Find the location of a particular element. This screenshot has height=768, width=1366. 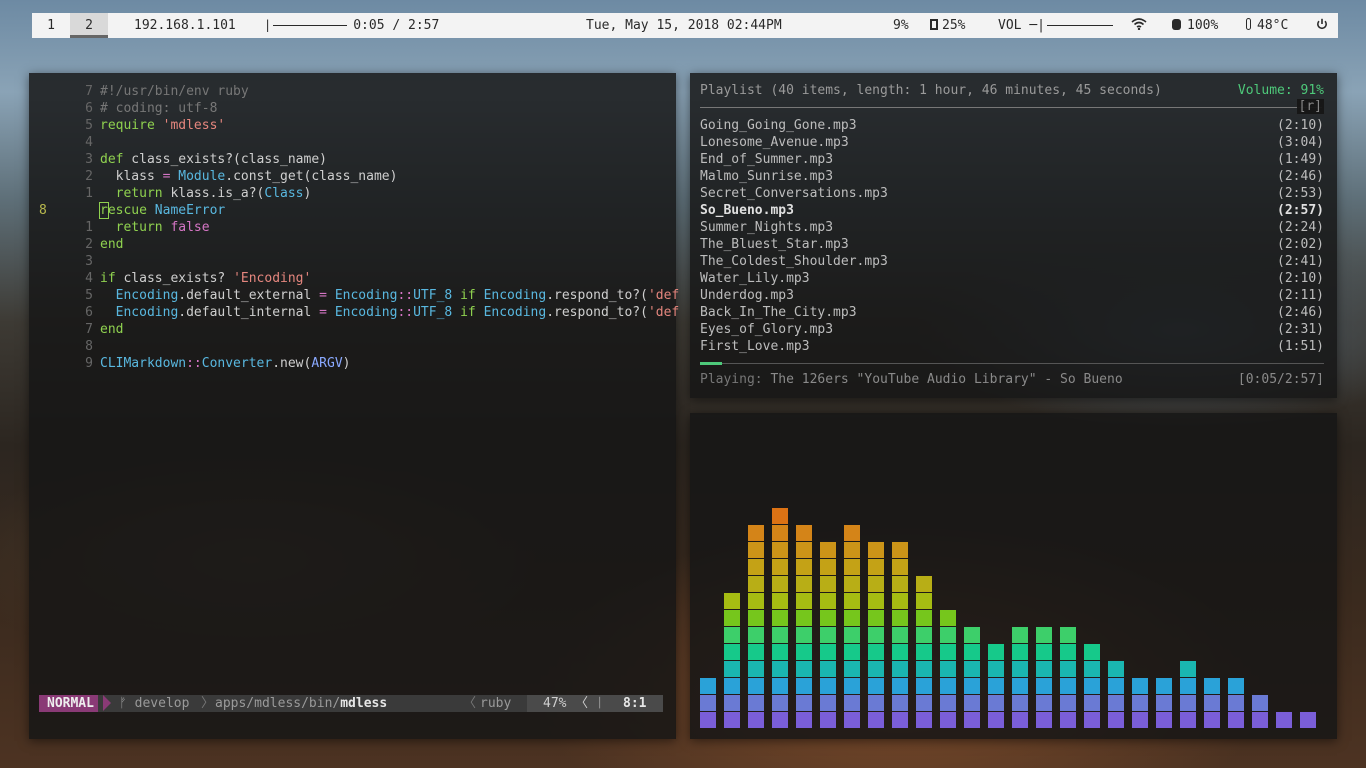

playlist-track: First_Love.mp3 (1:51) is located at coordinates (1012, 346).